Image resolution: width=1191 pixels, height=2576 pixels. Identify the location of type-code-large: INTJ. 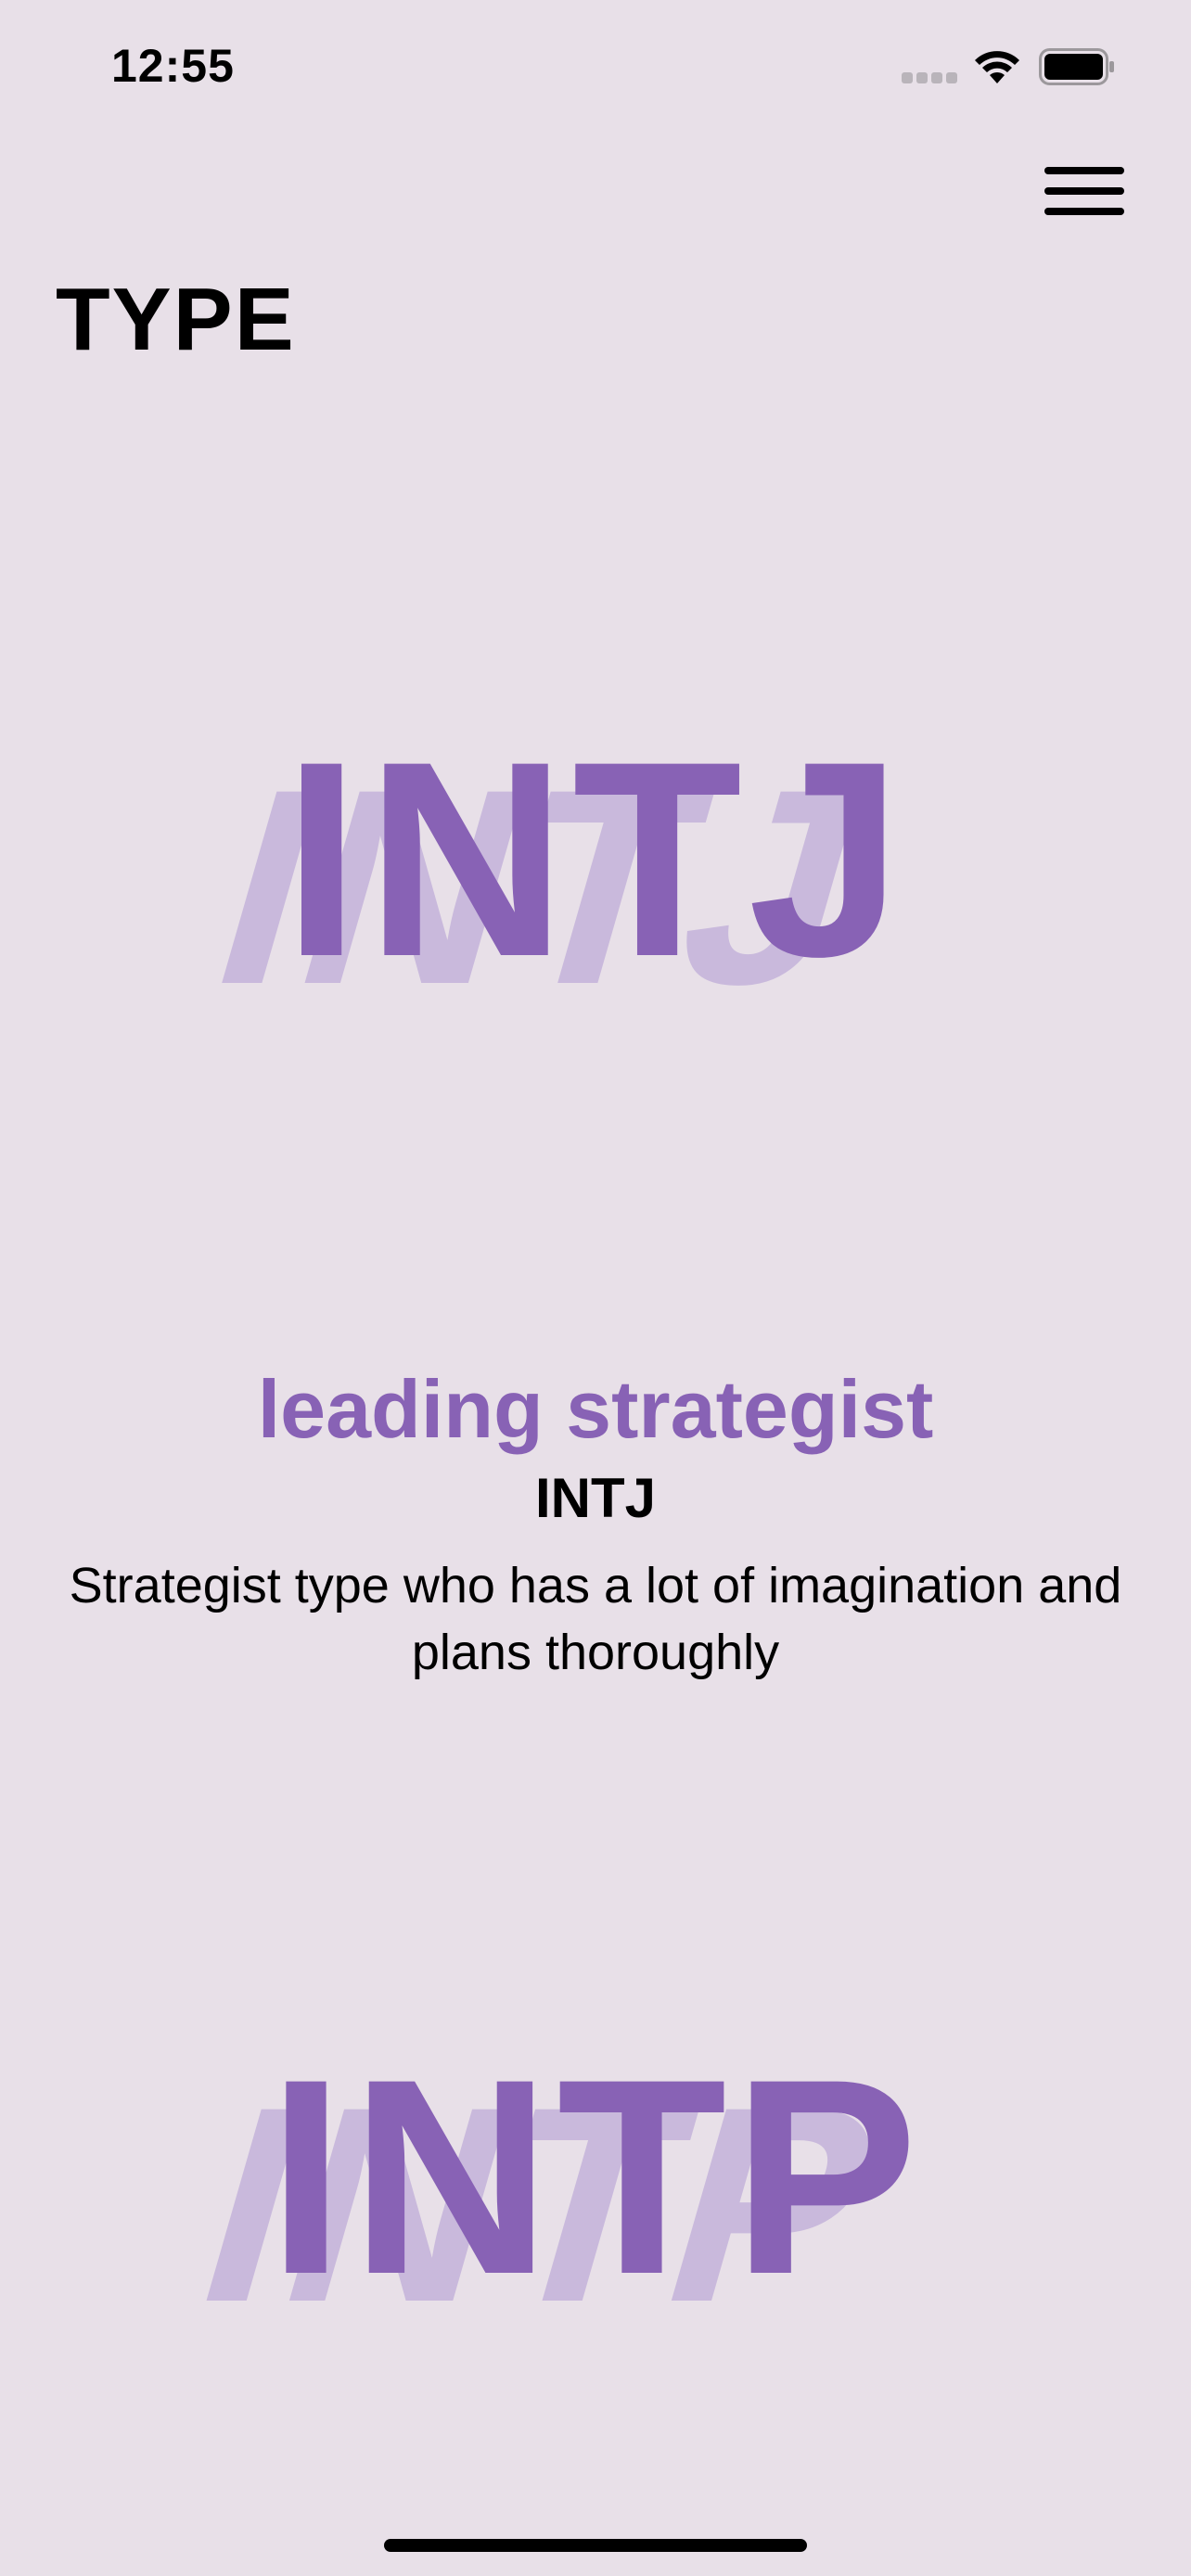
(595, 859).